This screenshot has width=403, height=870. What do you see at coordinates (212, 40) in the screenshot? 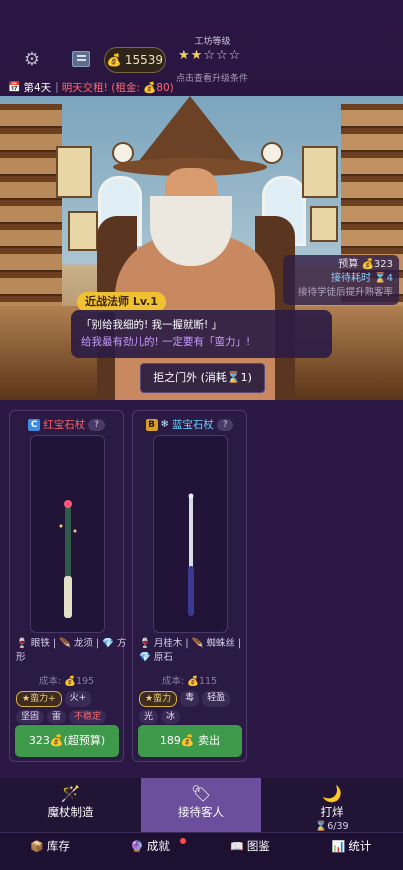
I see `workshop-rank-label: 工坊等级` at bounding box center [212, 40].